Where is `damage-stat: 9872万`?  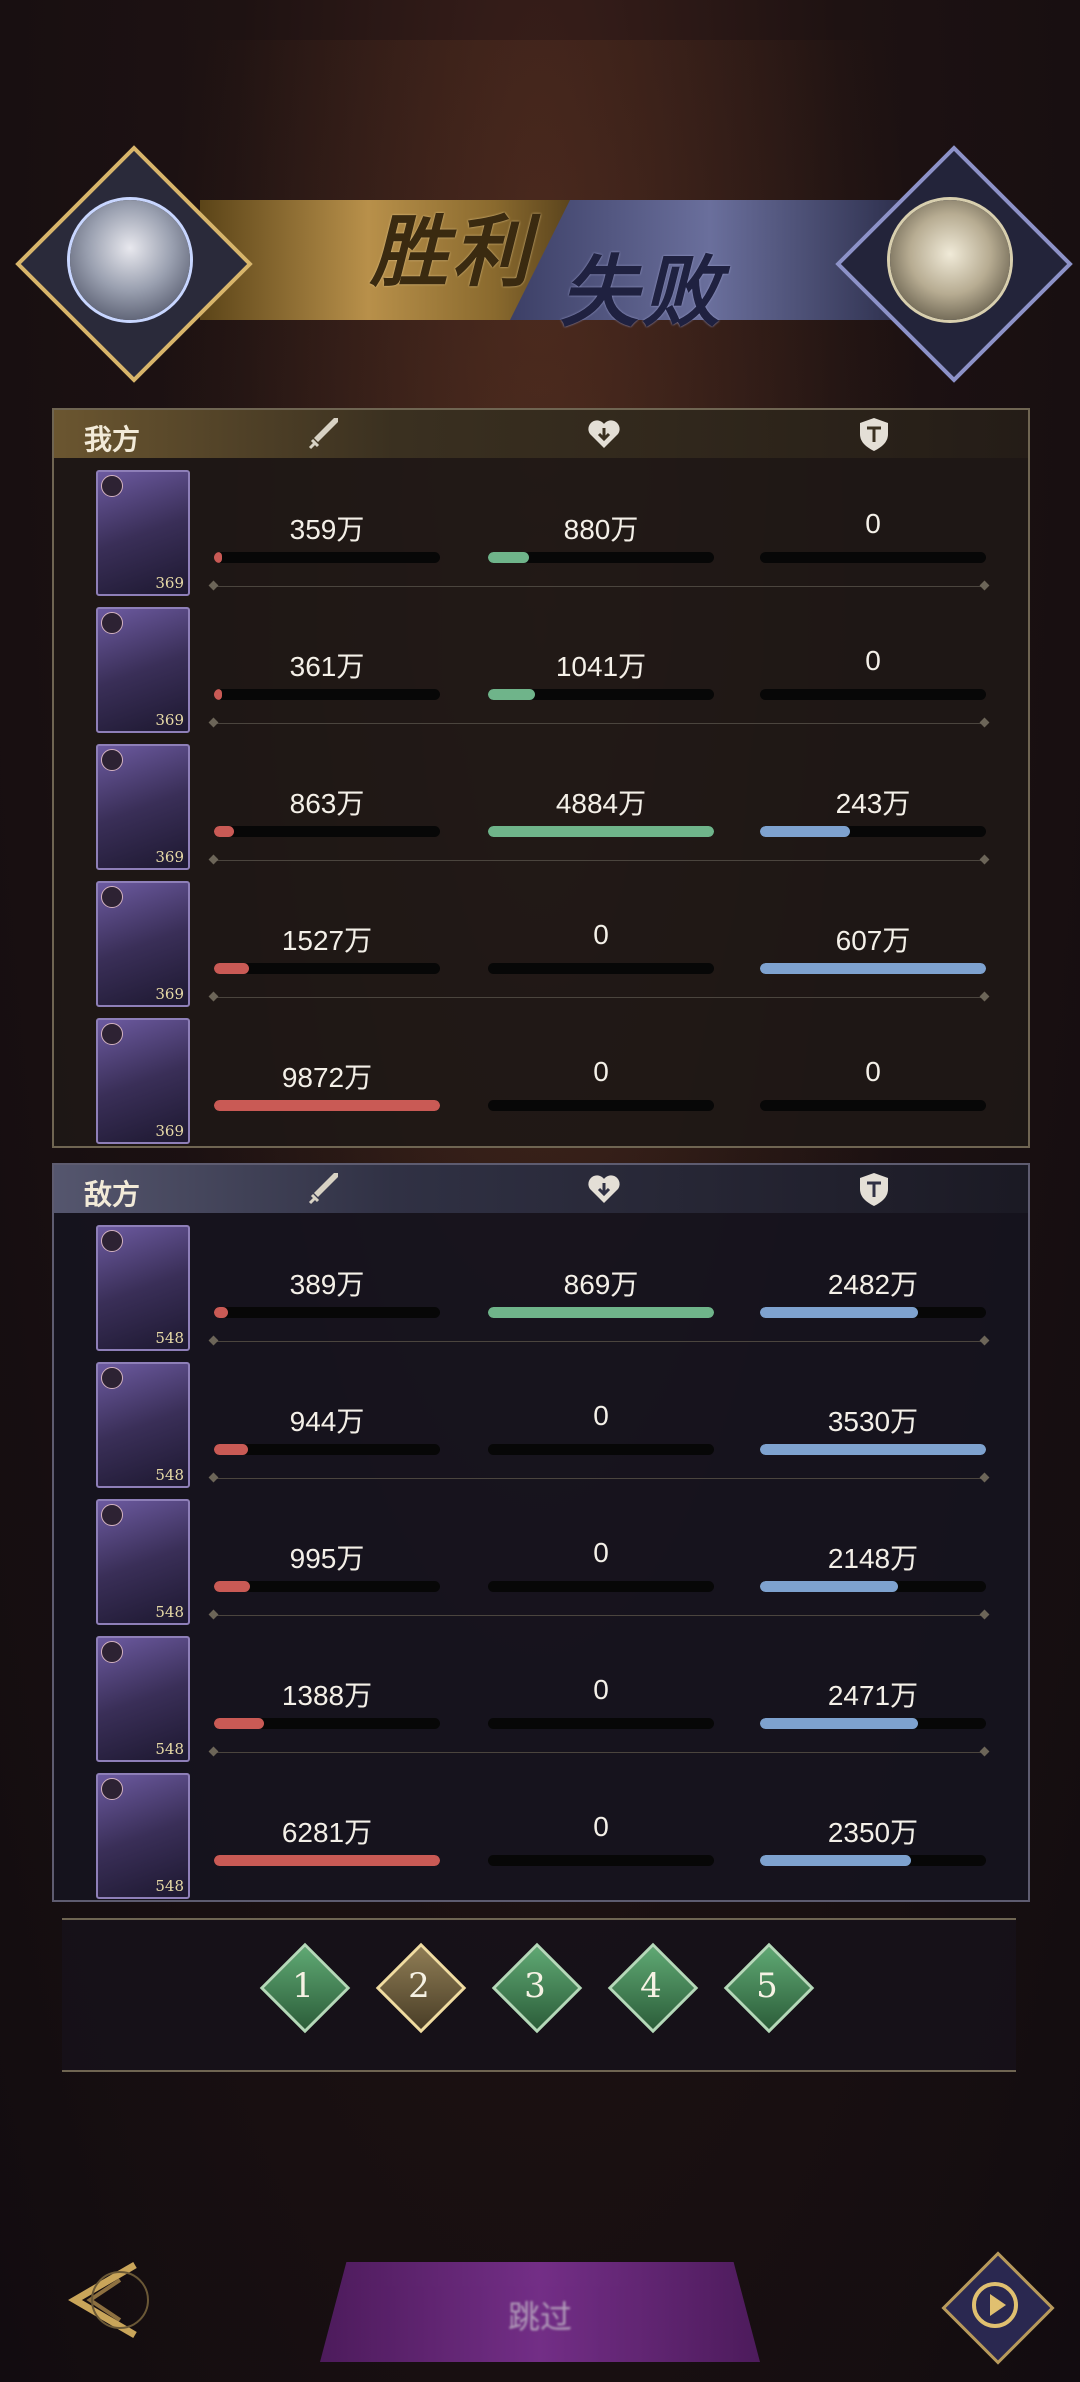 damage-stat: 9872万 is located at coordinates (327, 1078).